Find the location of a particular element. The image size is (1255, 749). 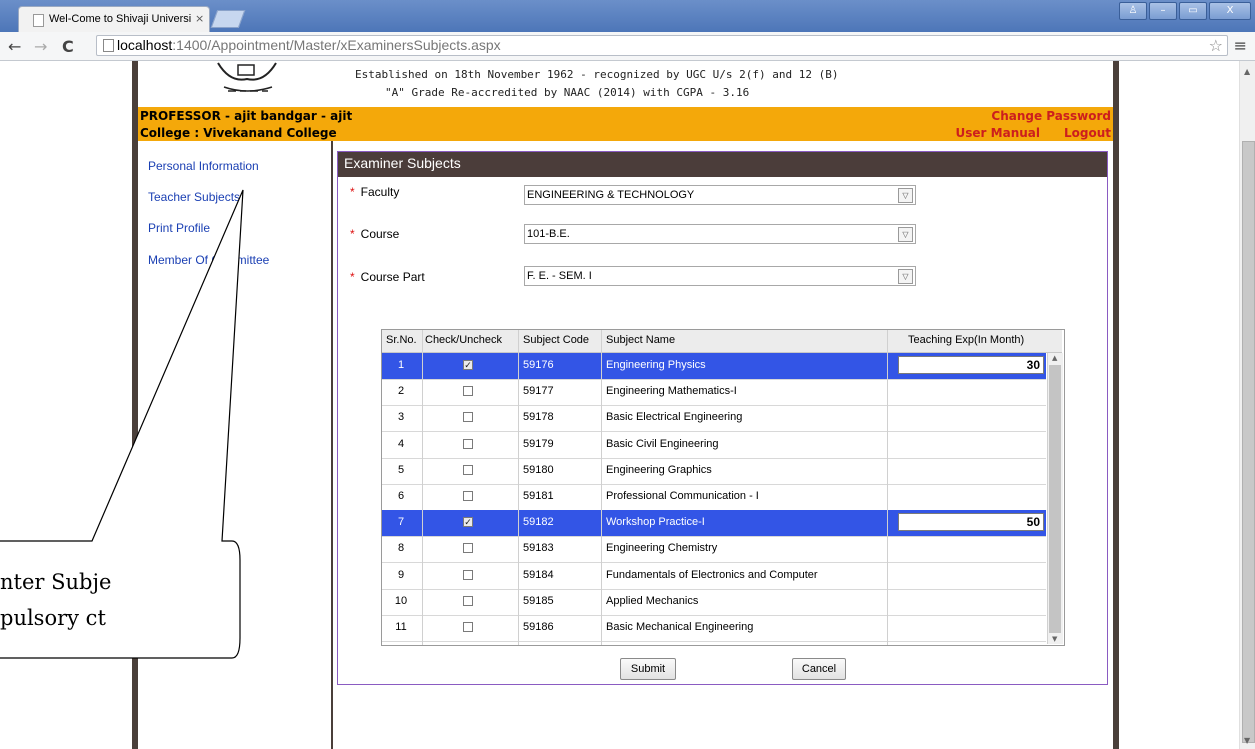

cell-srno: 10 is located at coordinates (401, 600).